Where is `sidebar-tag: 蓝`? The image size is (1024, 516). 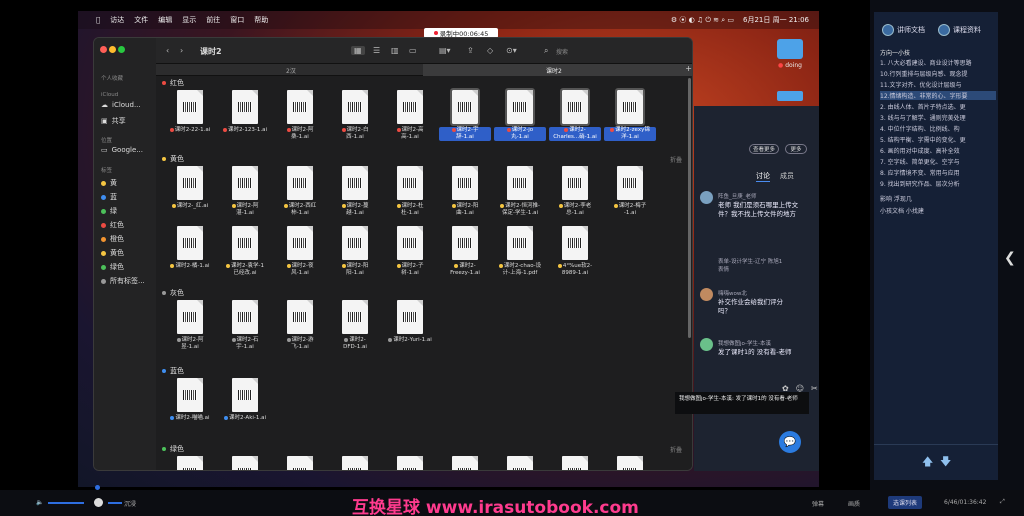
sidebar-tag: 蓝 is located at coordinates (109, 197).